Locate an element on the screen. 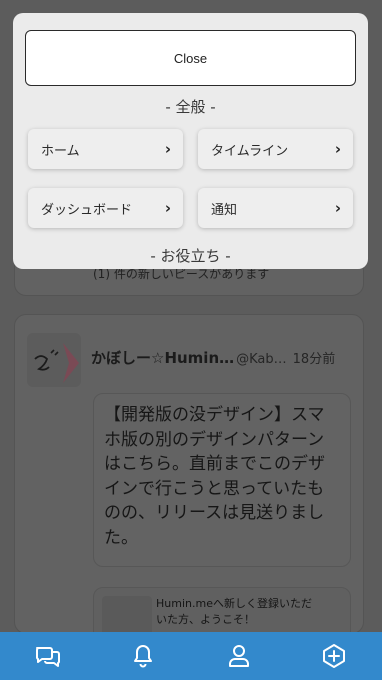 The height and width of the screenshot is (680, 382). nav-add-piece-button is located at coordinates (334, 656).